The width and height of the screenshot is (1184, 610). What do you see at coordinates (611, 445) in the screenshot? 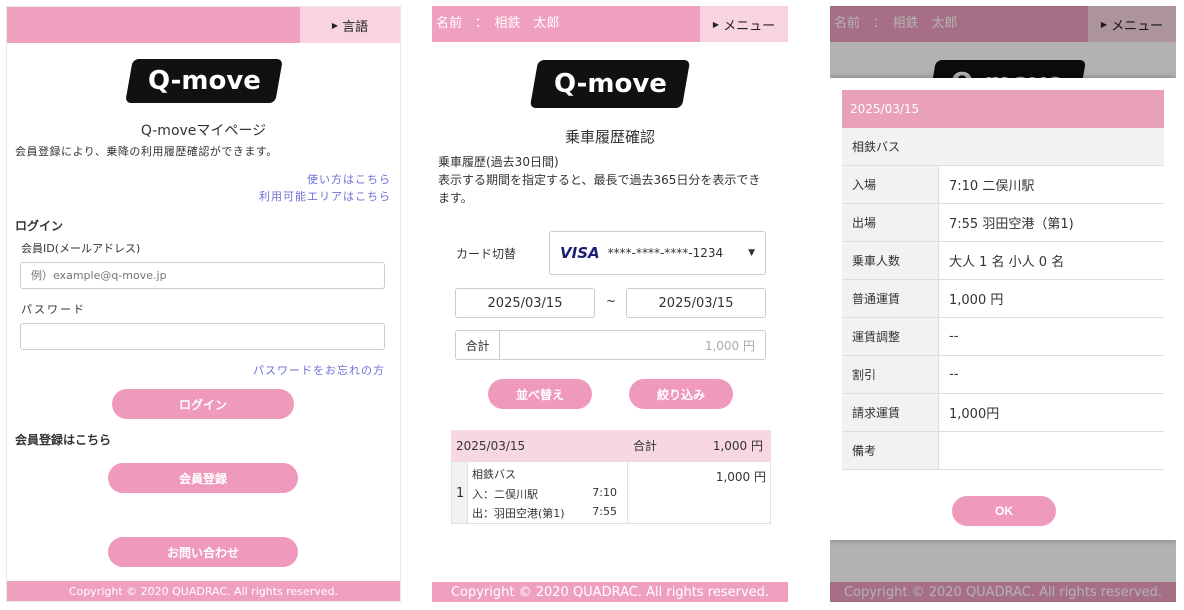
I see `history-group-header: 2025/03/15 合計 1,000 円` at bounding box center [611, 445].